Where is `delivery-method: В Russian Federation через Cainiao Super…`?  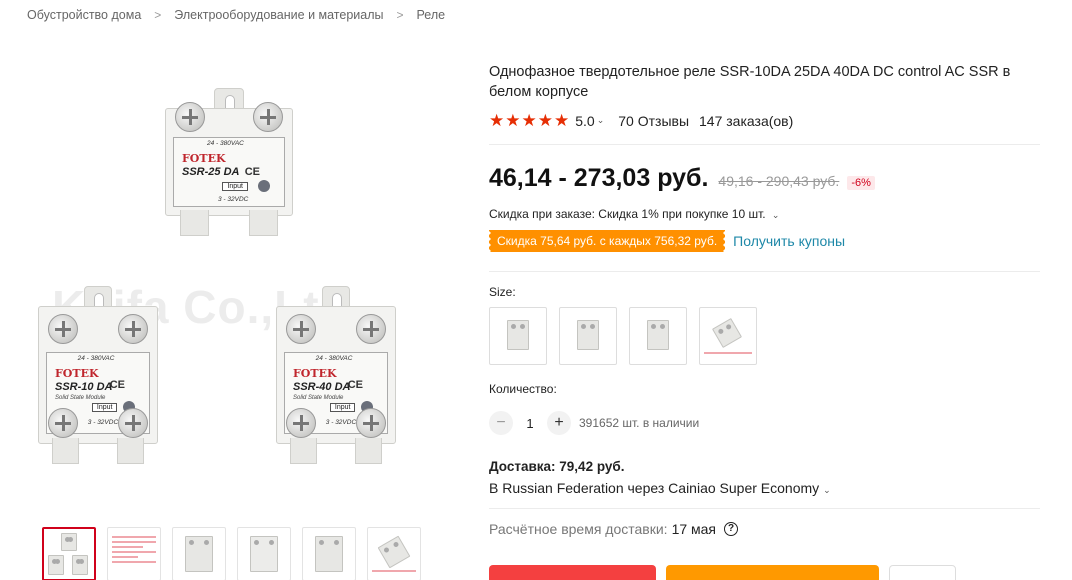
delivery-method: В Russian Federation через Cainiao Super… is located at coordinates (667, 488).